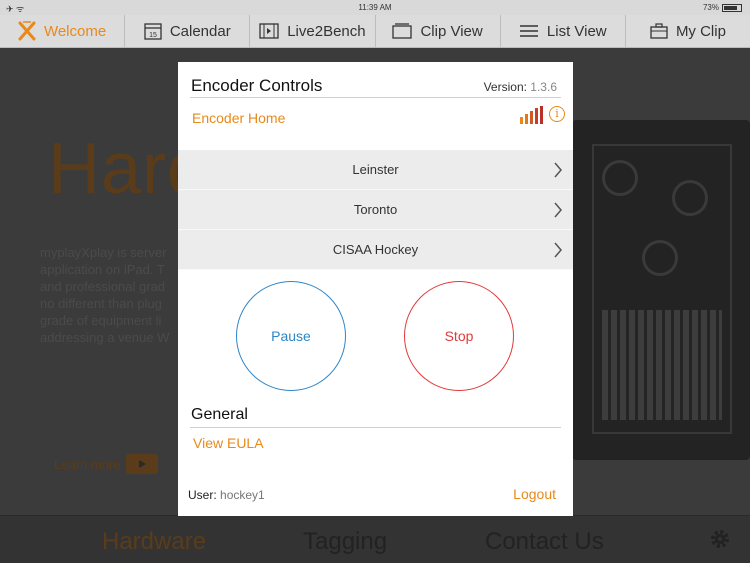 The image size is (750, 563). I want to click on encoder-name: Leinster, so click(375, 169).